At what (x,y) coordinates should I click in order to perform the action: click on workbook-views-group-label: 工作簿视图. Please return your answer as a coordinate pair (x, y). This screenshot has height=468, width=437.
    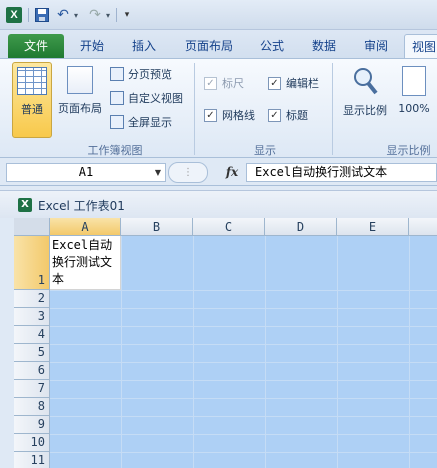
    Looking at the image, I should click on (115, 150).